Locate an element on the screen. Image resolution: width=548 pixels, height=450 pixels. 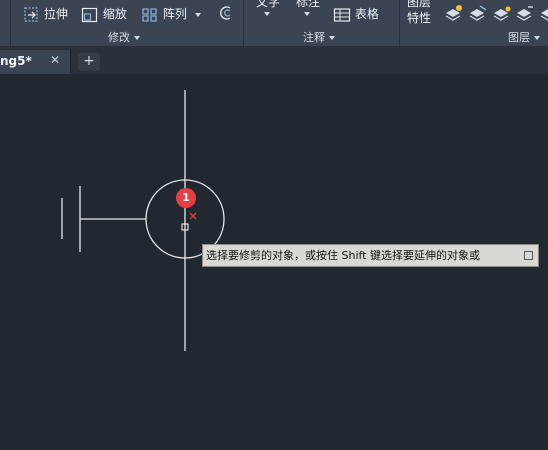
layer-isolate-icon is located at coordinates (502, 13).